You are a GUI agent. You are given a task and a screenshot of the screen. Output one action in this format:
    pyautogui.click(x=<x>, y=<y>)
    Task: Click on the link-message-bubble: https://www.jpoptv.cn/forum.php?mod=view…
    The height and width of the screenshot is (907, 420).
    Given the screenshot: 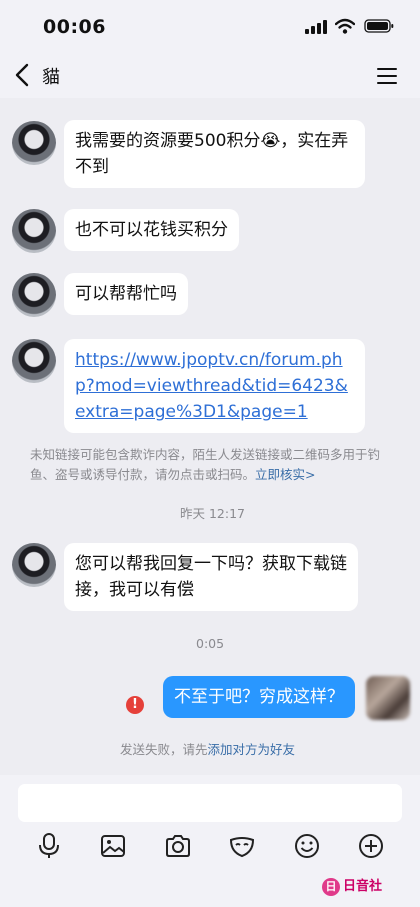 What is the action you would take?
    pyautogui.click(x=214, y=386)
    